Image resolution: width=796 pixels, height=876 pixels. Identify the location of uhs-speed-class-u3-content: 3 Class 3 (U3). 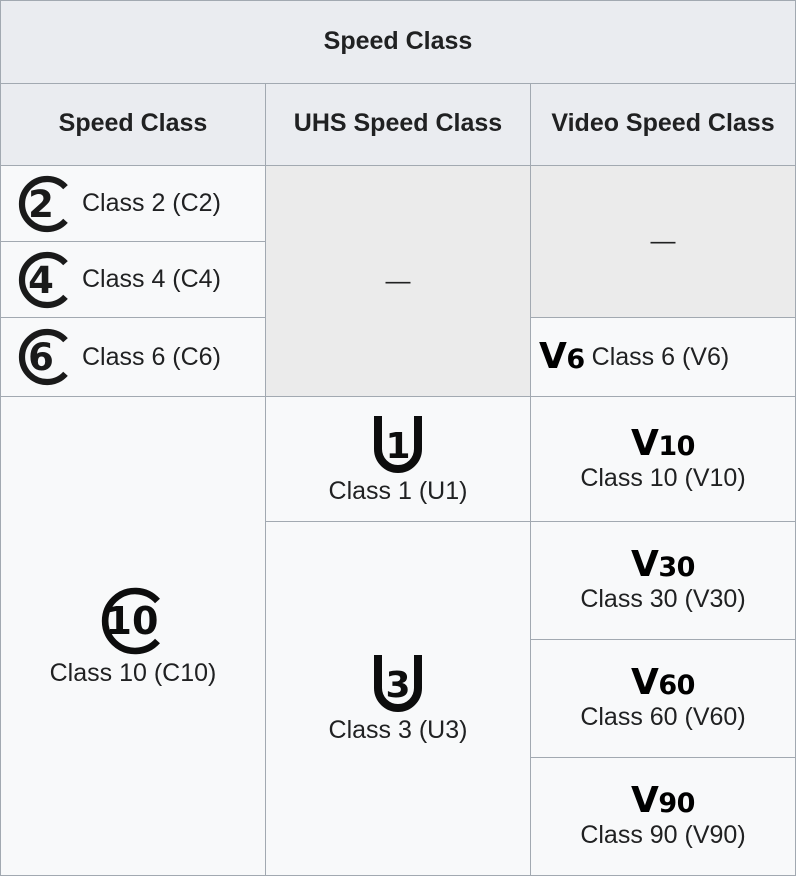
(398, 698).